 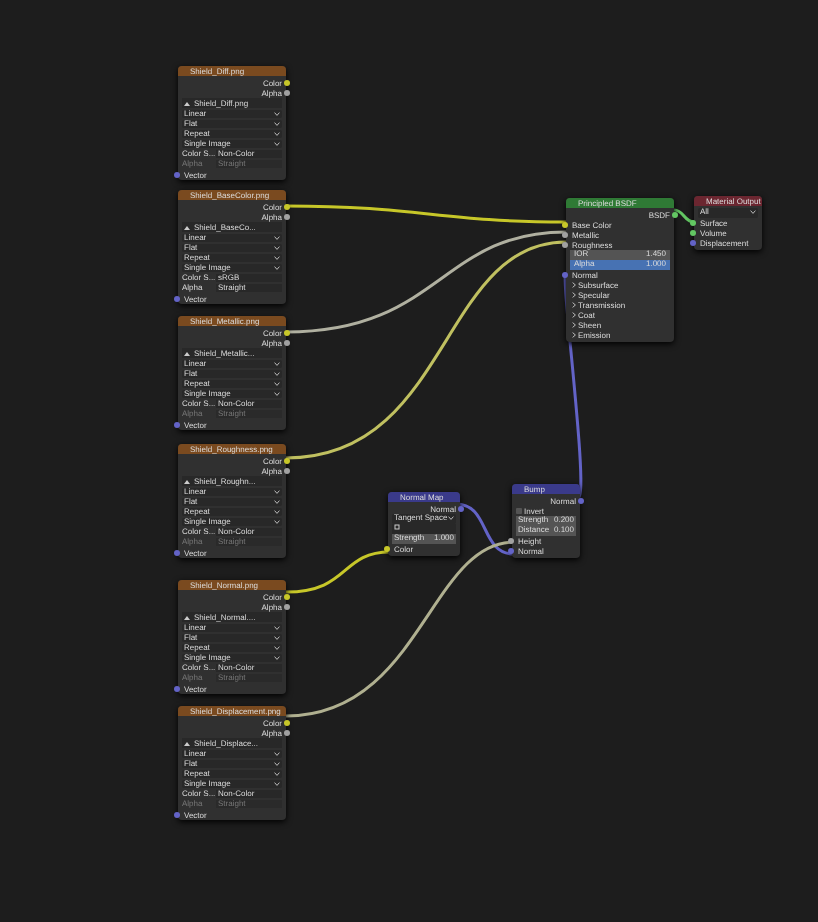 What do you see at coordinates (397, 527) in the screenshot?
I see `uv-icon` at bounding box center [397, 527].